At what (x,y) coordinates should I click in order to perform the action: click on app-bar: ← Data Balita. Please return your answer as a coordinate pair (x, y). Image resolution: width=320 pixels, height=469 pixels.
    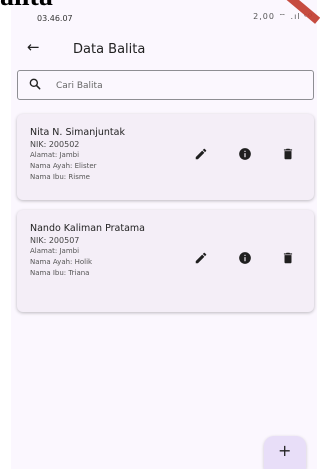
    Looking at the image, I should click on (164, 50).